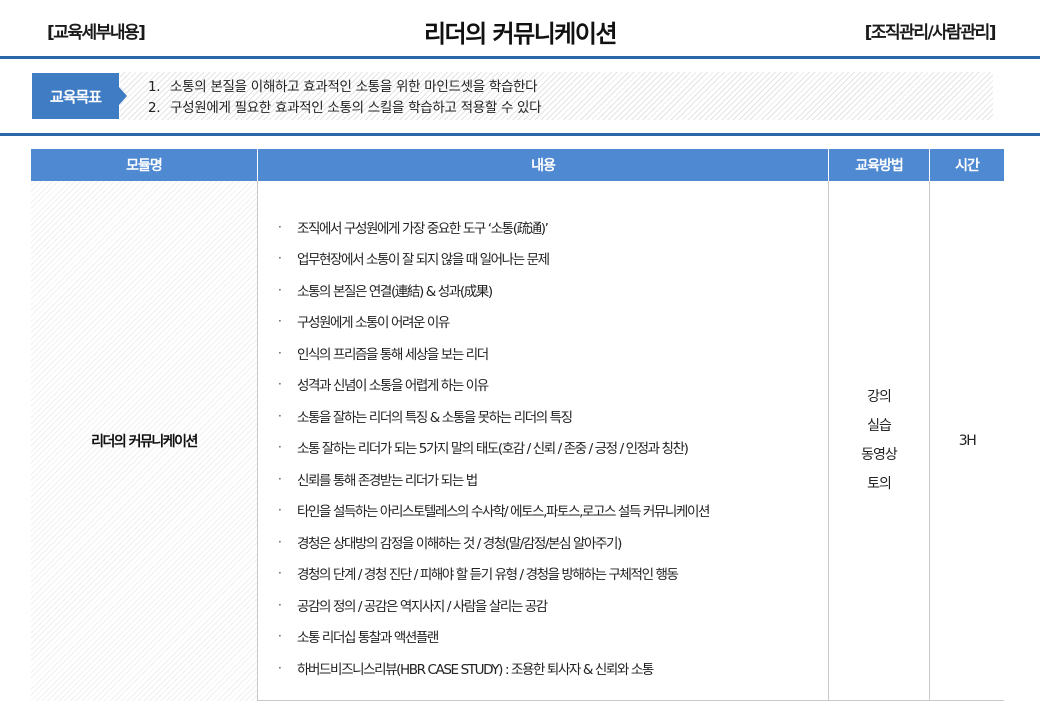 This screenshot has height=720, width=1040. What do you see at coordinates (144, 166) in the screenshot?
I see `column-header-module: 모듈명` at bounding box center [144, 166].